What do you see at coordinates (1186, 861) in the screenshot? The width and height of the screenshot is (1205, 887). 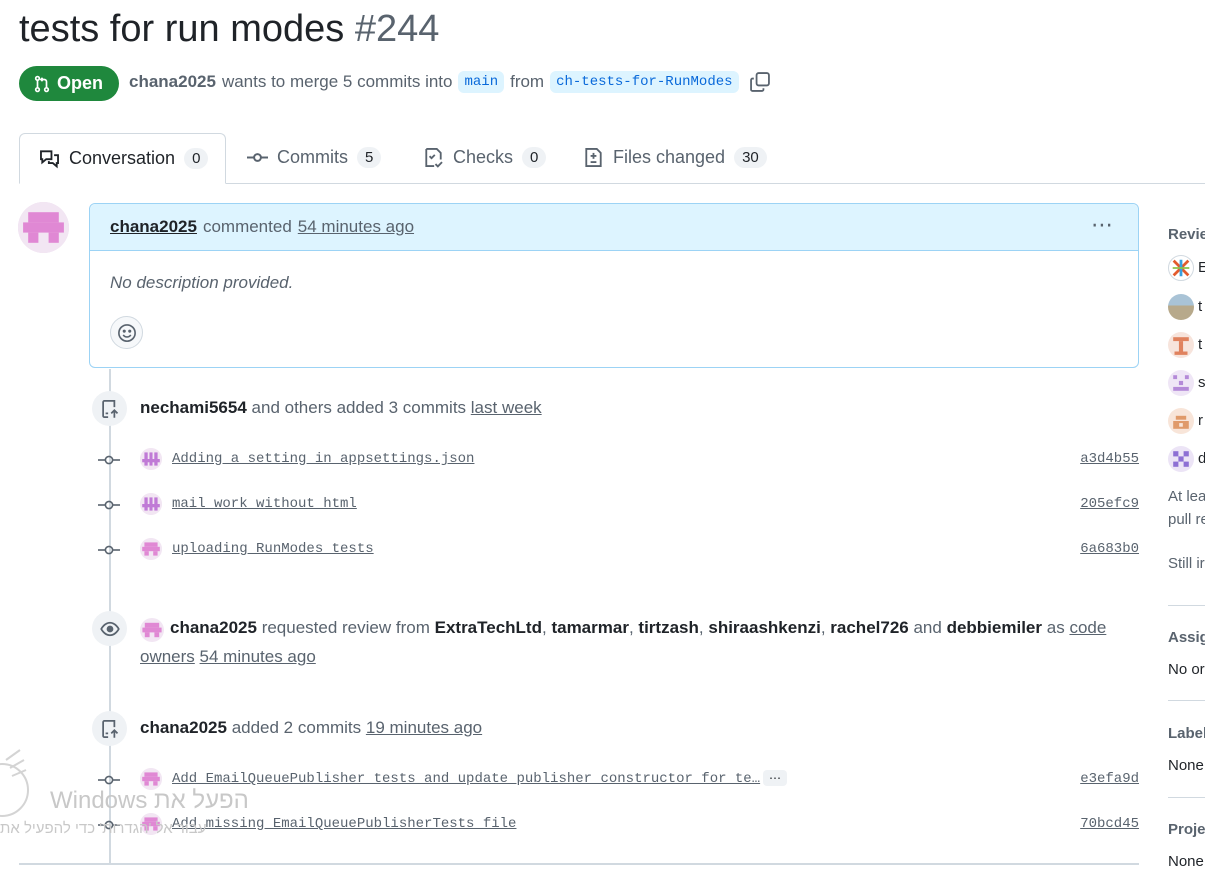 I see `projects-value: None` at bounding box center [1186, 861].